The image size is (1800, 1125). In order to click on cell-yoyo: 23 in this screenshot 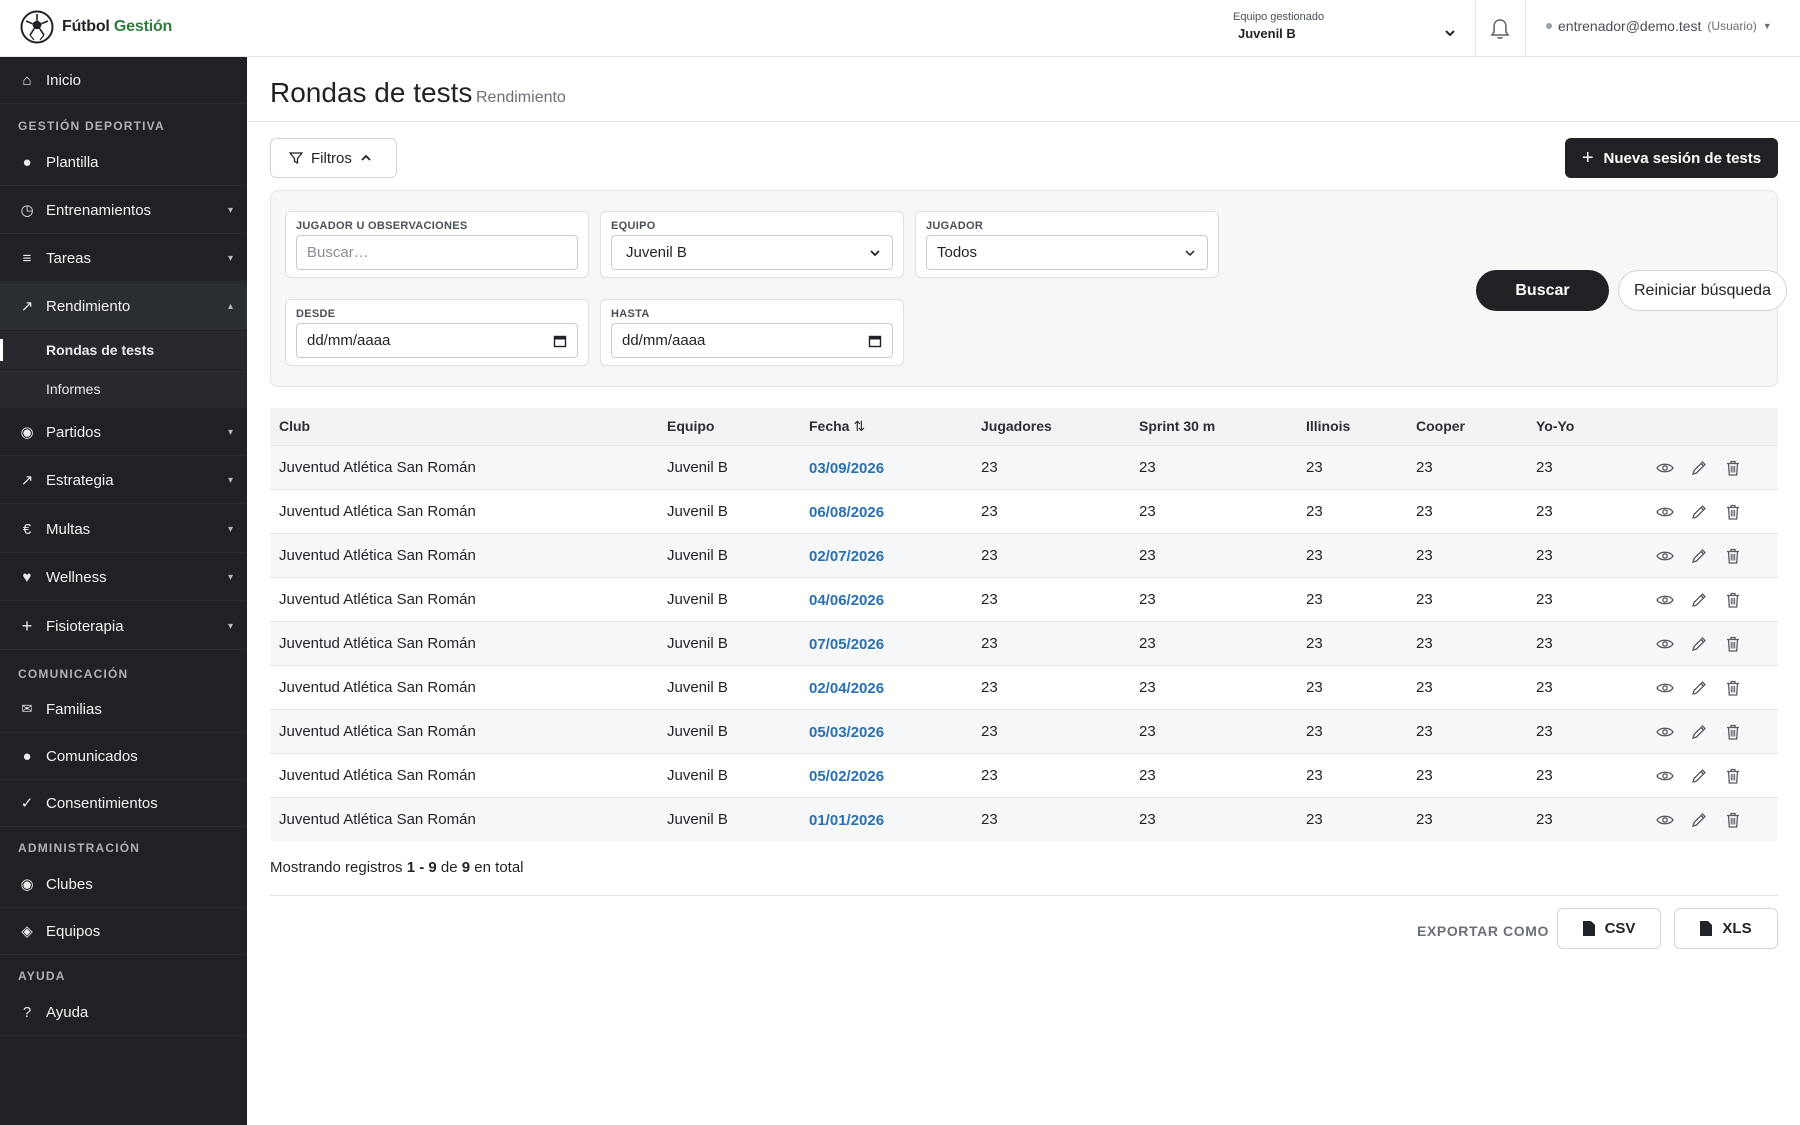, I will do `click(1544, 775)`.